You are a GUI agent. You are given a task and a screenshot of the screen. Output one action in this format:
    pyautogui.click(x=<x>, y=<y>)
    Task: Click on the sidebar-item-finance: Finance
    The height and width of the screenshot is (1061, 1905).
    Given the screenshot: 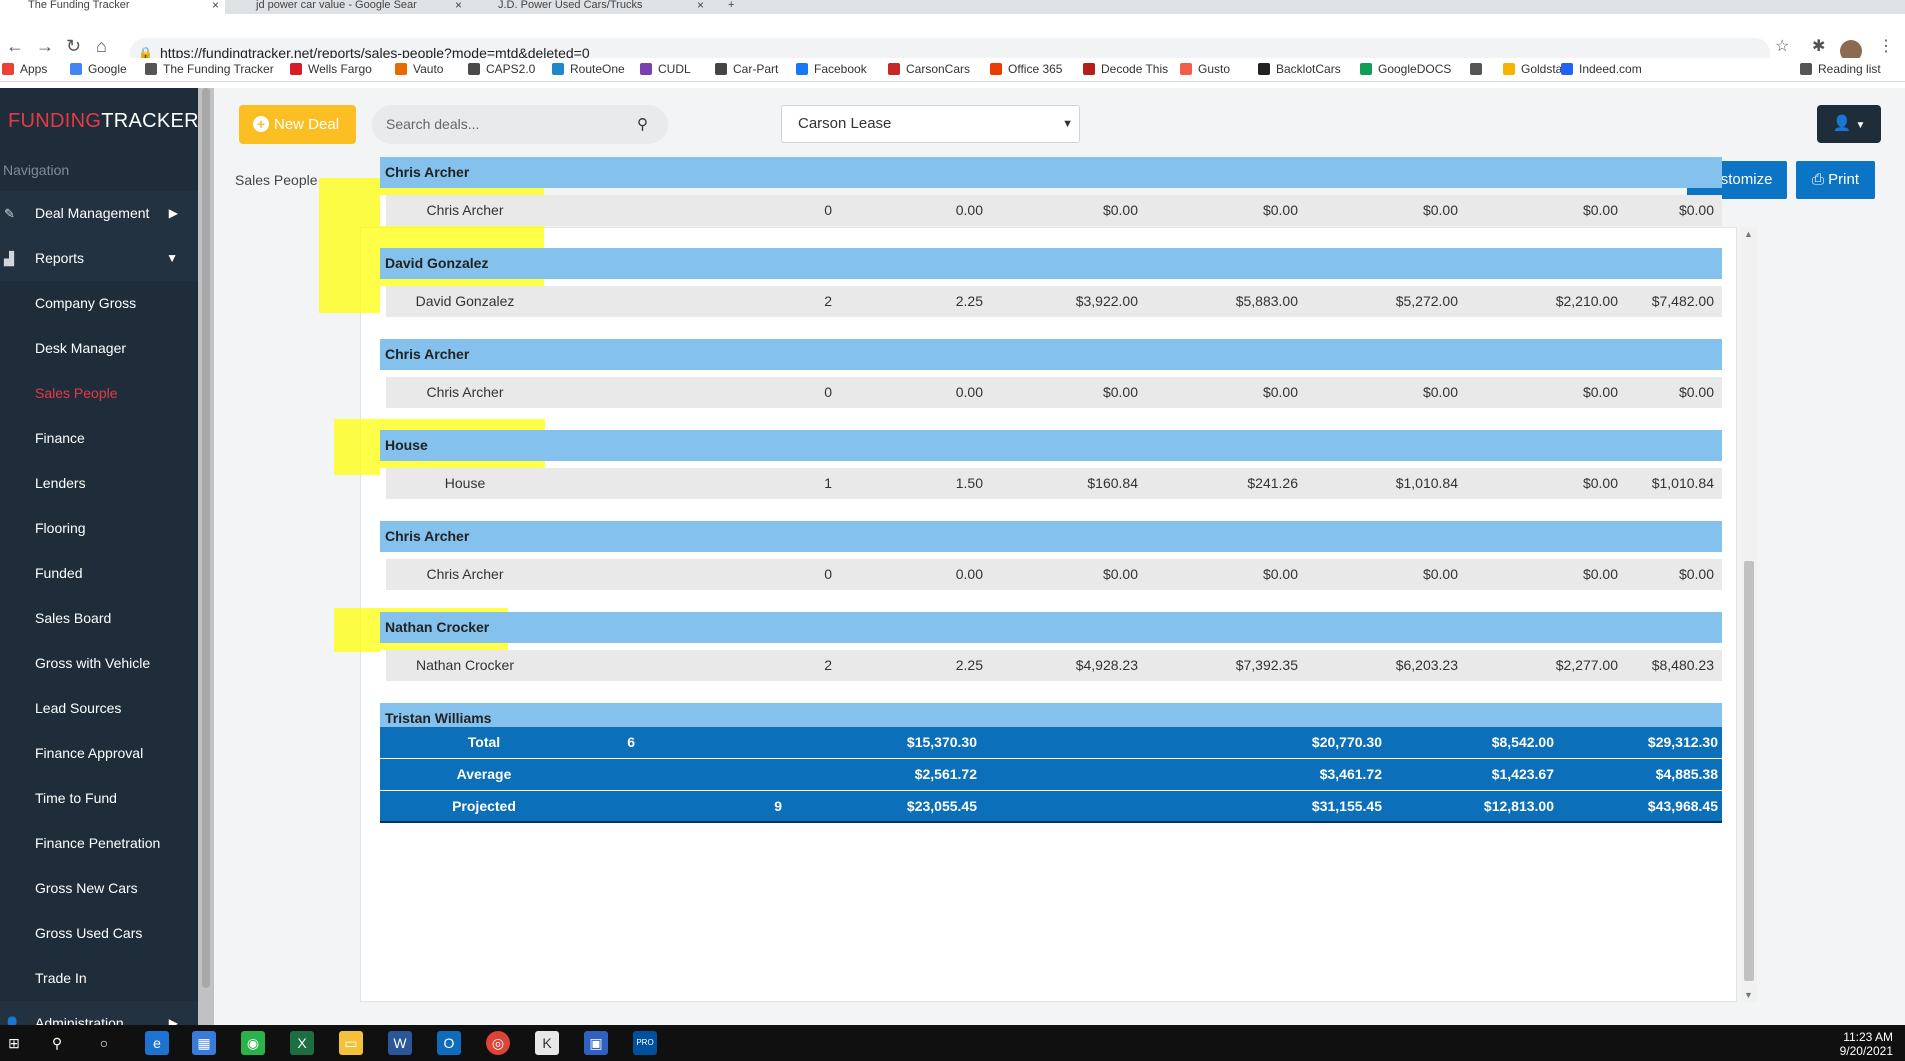 What is the action you would take?
    pyautogui.click(x=99, y=438)
    